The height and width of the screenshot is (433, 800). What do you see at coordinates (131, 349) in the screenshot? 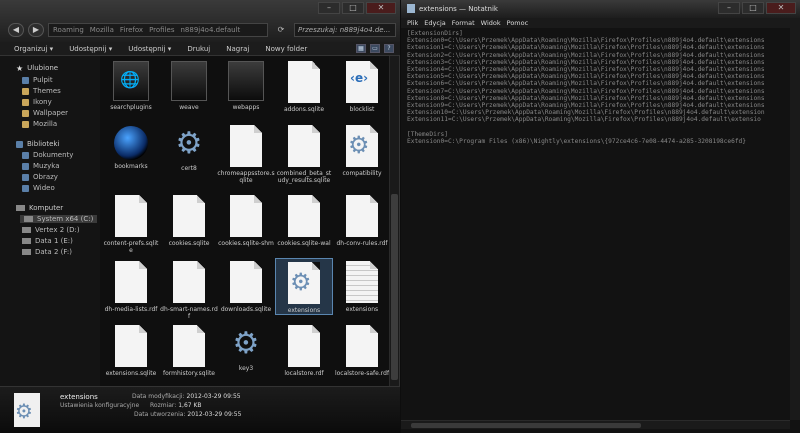
I see `file-item: extensions.sqlite` at bounding box center [131, 349].